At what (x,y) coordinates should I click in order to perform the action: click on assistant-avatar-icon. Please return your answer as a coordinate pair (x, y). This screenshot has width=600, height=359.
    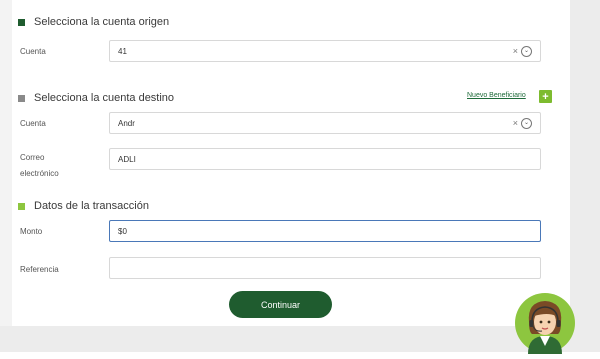
    Looking at the image, I should click on (545, 323).